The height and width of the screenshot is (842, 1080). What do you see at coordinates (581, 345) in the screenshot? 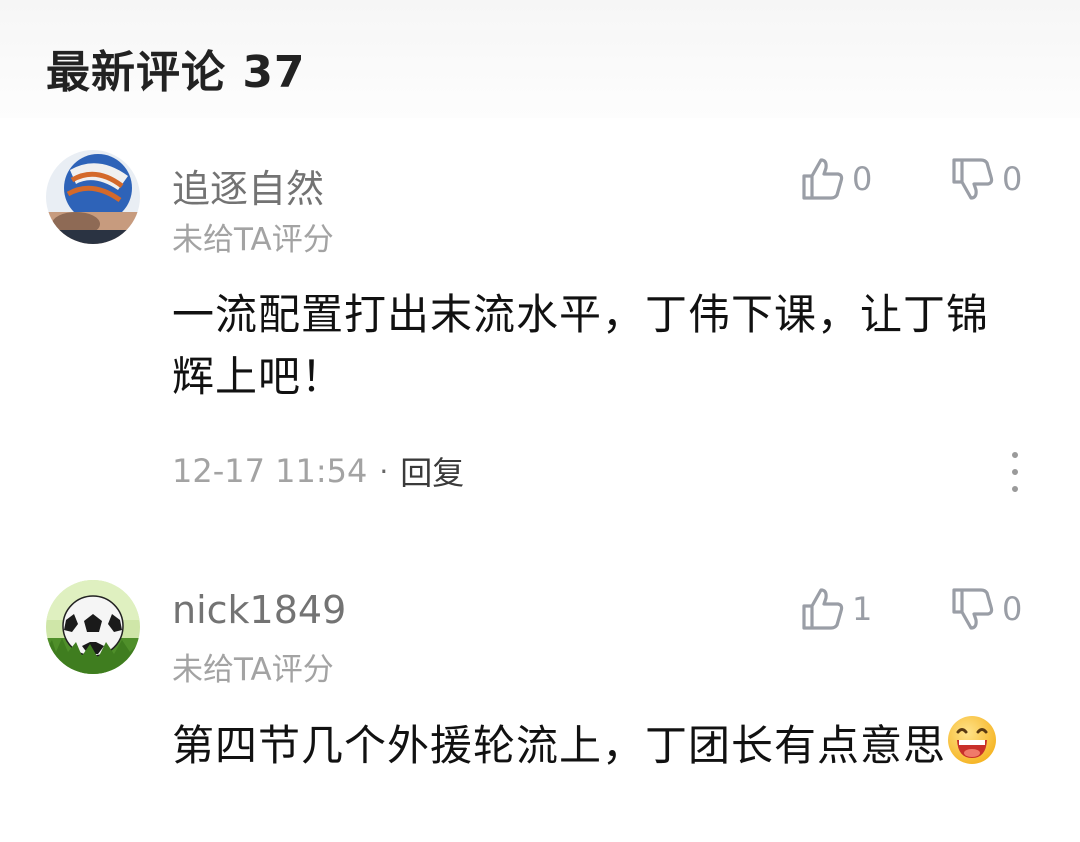
I see `comment-content: 一流配置打出末流水平，丁伟下课，让丁锦辉上吧！` at bounding box center [581, 345].